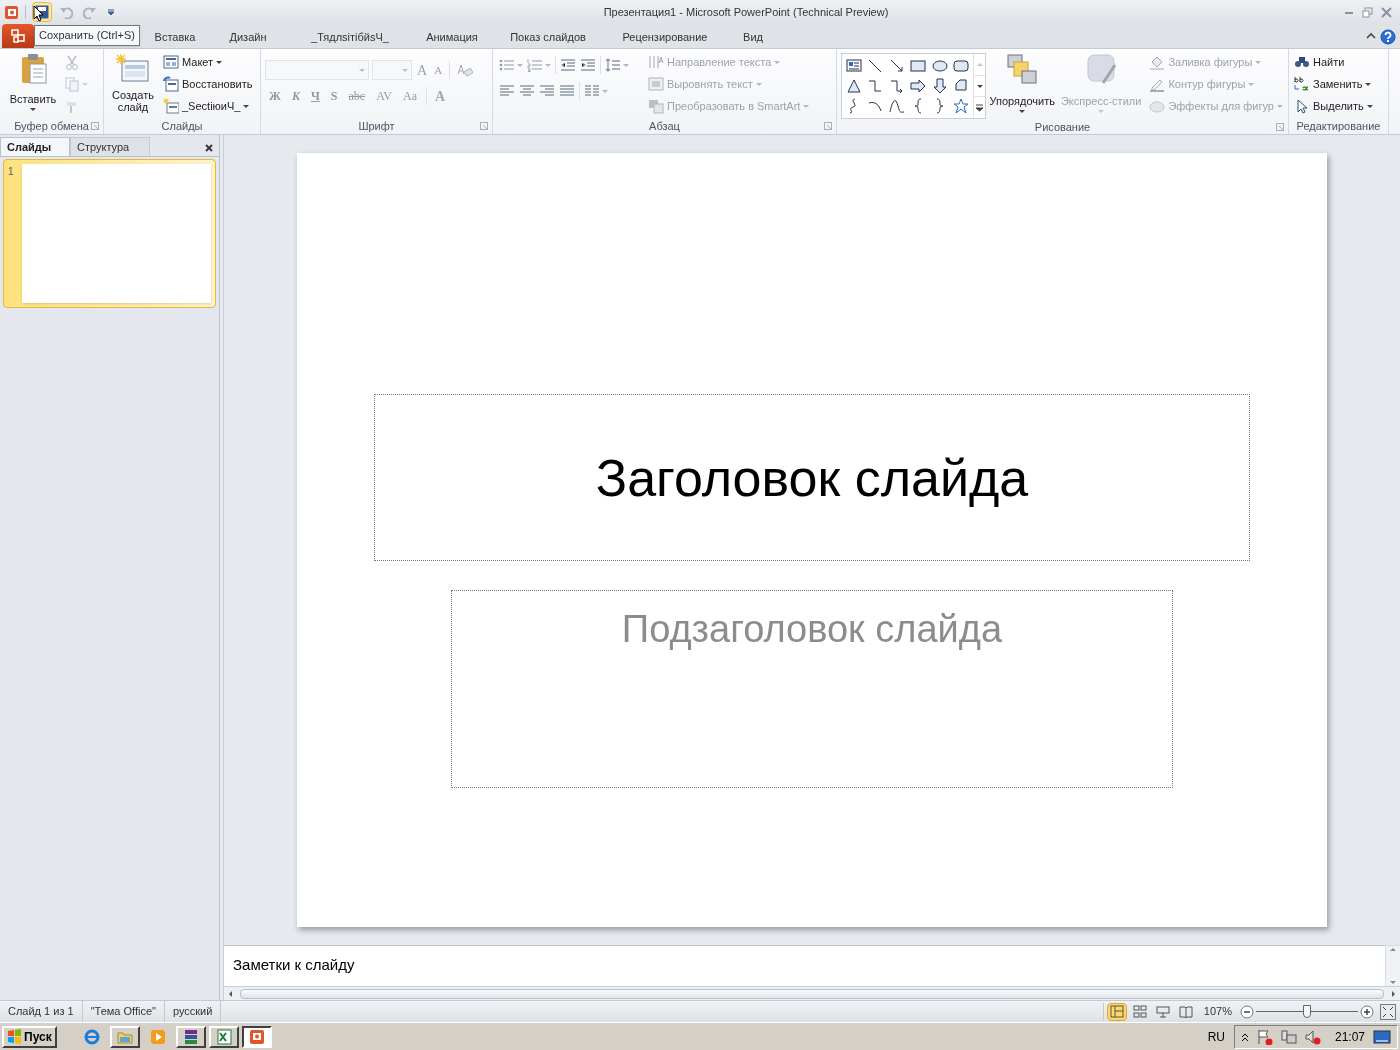 Image resolution: width=1400 pixels, height=1050 pixels. I want to click on app-logo-icon, so click(11, 12).